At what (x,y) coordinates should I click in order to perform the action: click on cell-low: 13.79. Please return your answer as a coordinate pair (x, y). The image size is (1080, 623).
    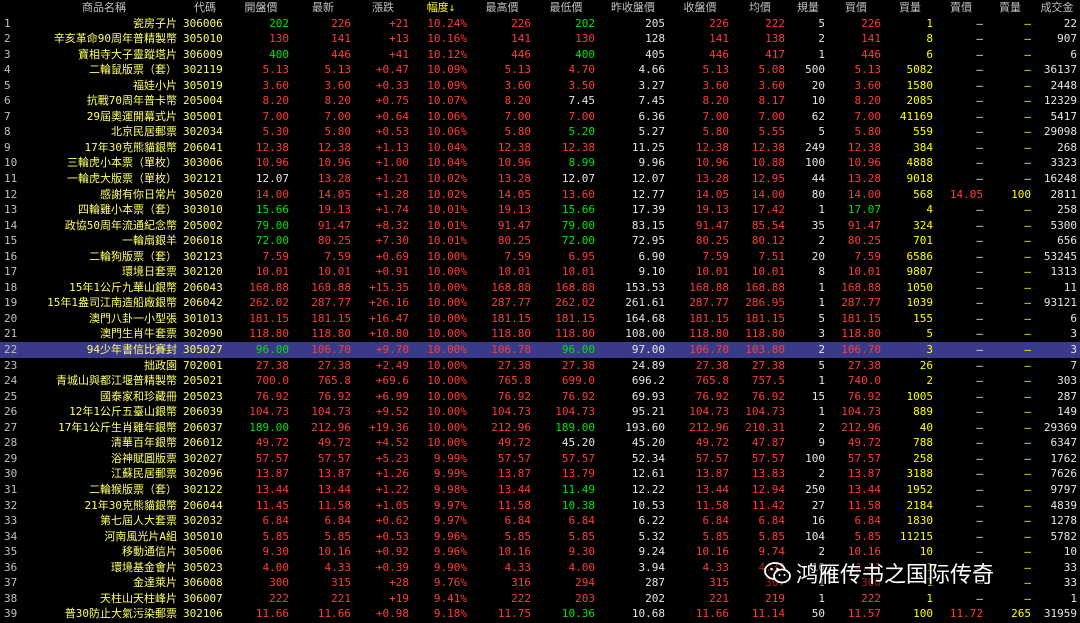
    Looking at the image, I should click on (578, 474).